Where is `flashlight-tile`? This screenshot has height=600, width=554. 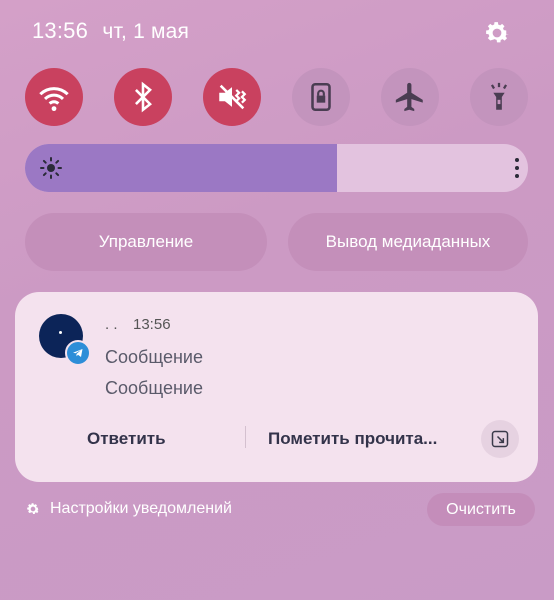
flashlight-tile is located at coordinates (499, 97).